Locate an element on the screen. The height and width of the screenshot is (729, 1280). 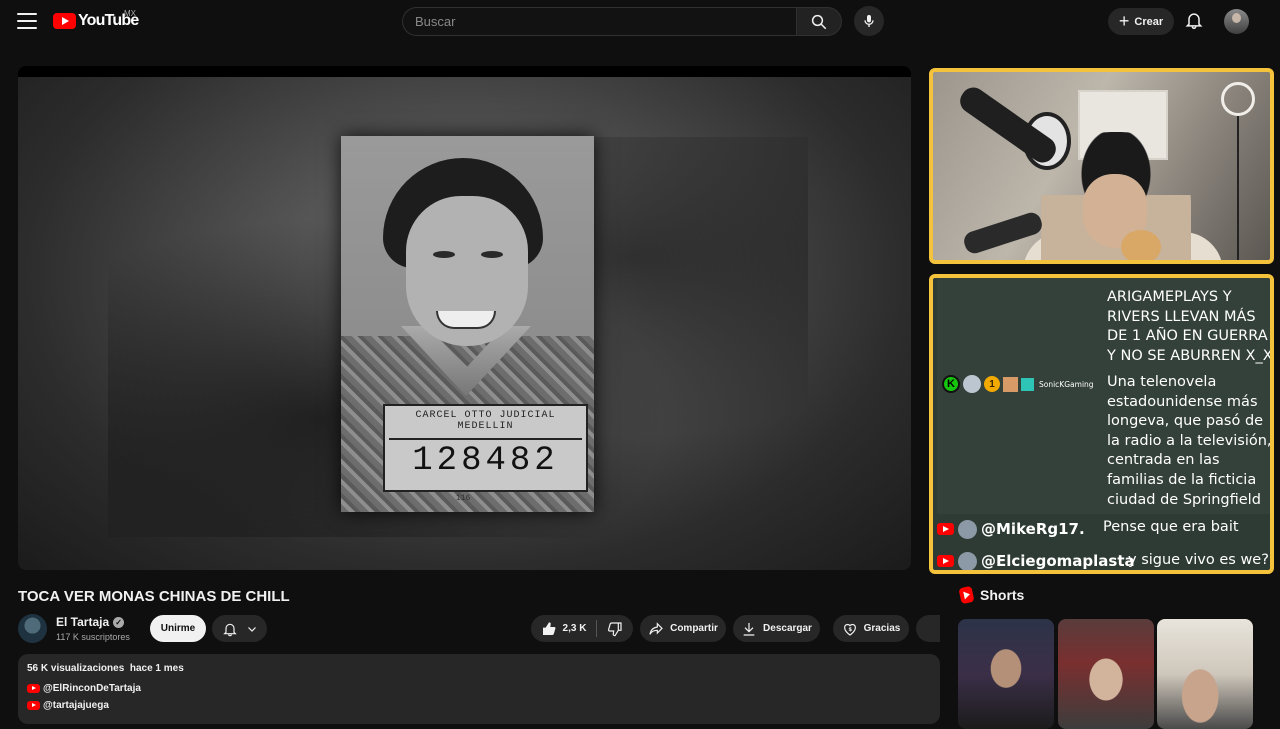
cam-food is located at coordinates (1141, 245).